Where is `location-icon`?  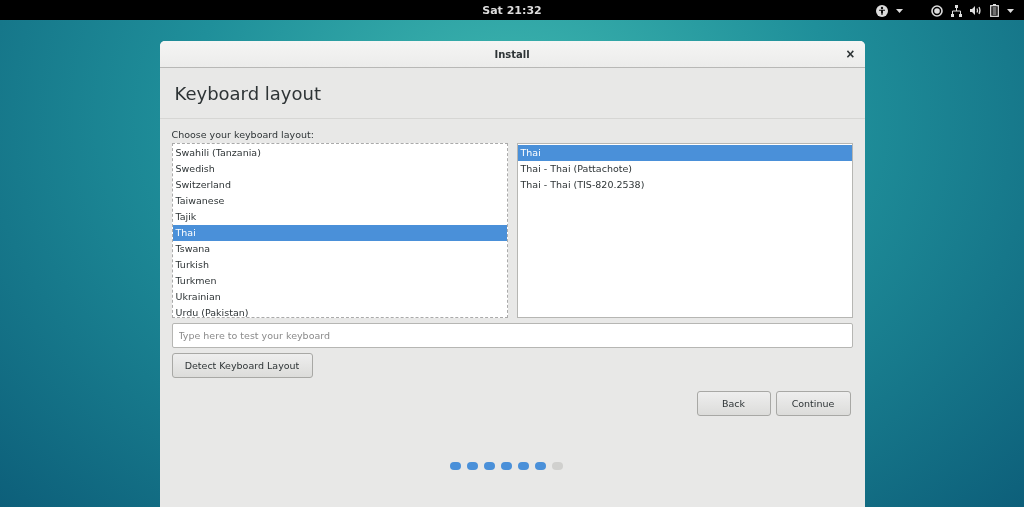
location-icon is located at coordinates (937, 10).